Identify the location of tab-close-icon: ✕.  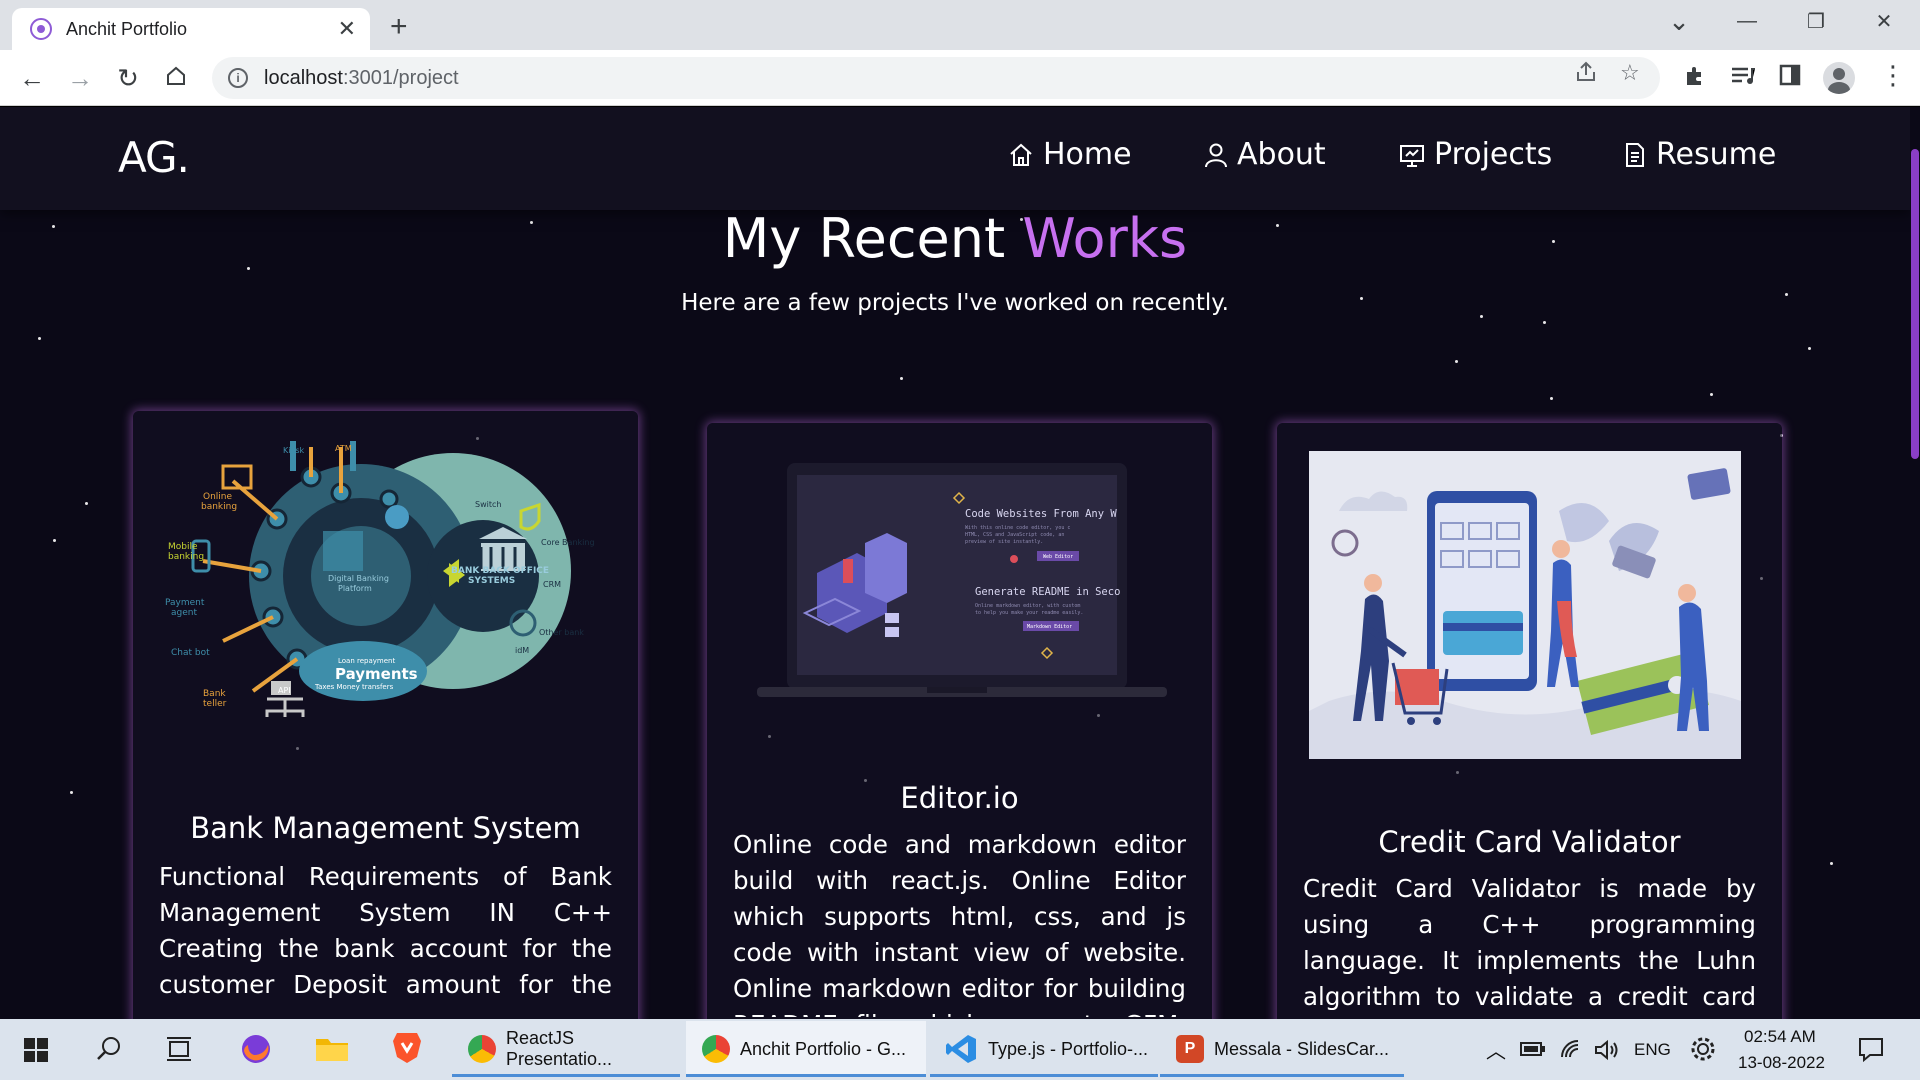
(347, 29).